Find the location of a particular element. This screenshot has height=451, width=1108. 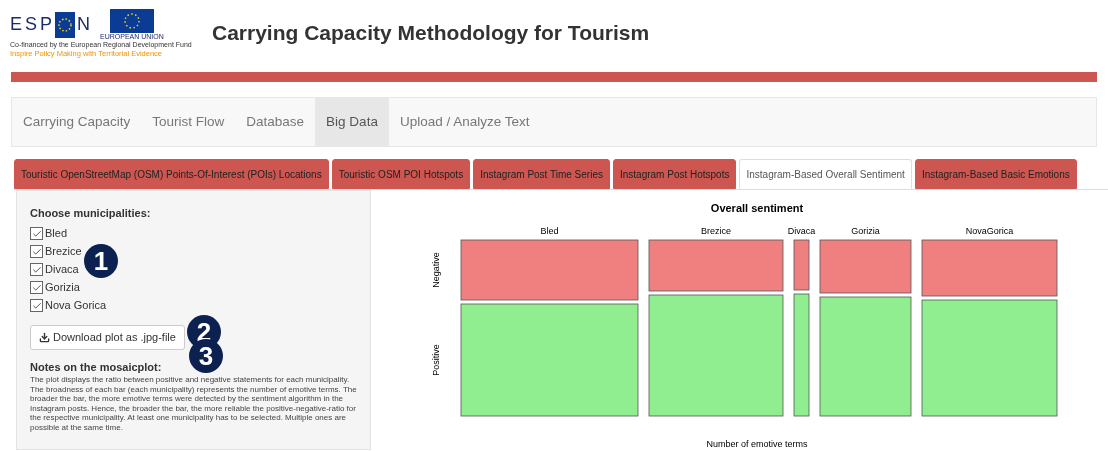

tab: Instagram Post Time Series is located at coordinates (541, 174).